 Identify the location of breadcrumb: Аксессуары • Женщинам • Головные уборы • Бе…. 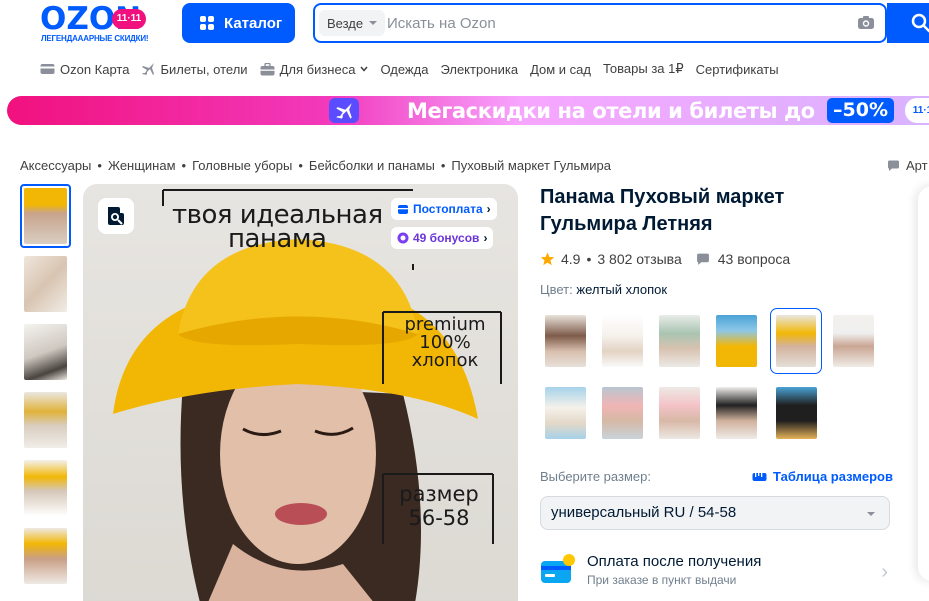
(315, 165).